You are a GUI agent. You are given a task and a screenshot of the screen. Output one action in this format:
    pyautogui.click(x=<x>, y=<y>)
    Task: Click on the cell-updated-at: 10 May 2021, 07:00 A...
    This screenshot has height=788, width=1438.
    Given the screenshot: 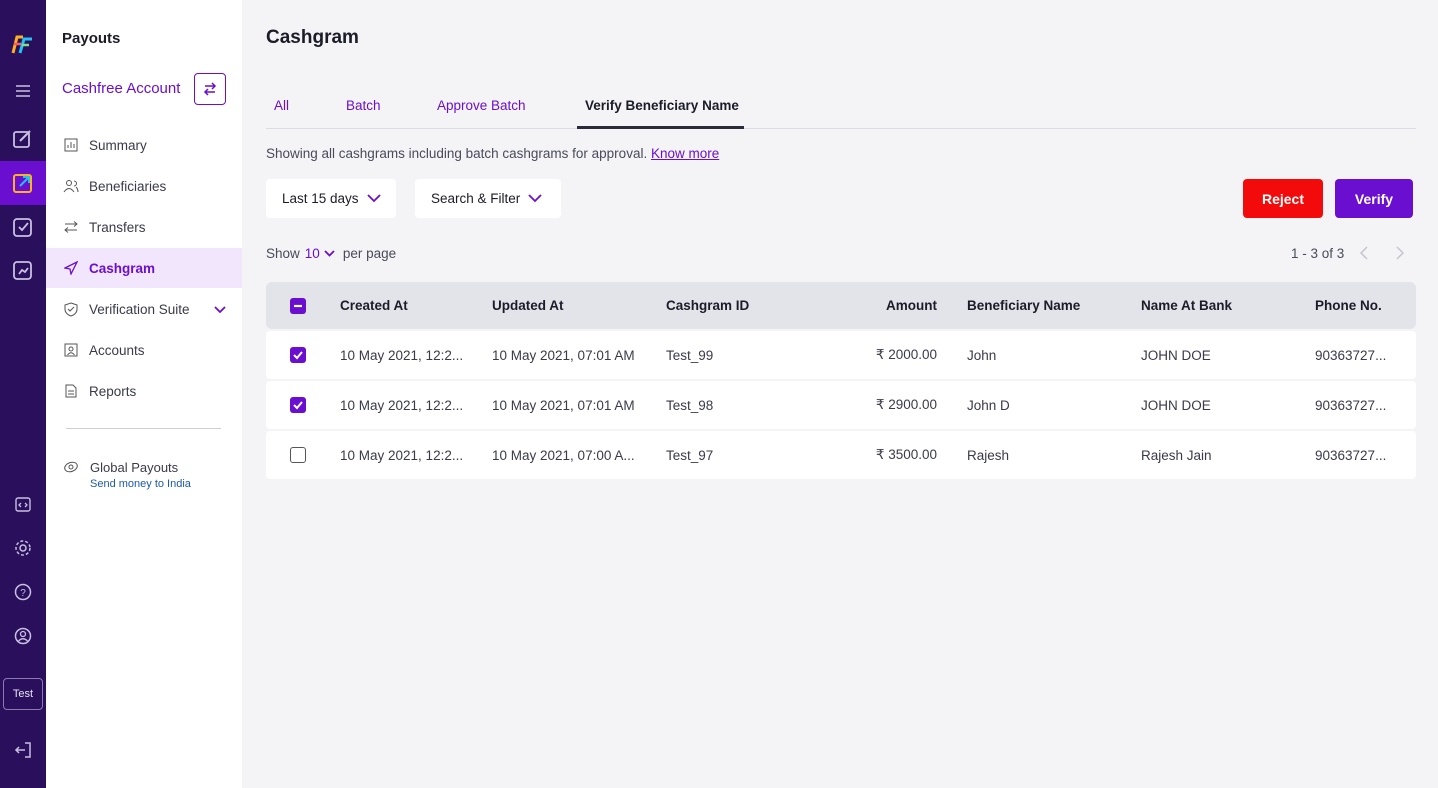 What is the action you would take?
    pyautogui.click(x=563, y=455)
    